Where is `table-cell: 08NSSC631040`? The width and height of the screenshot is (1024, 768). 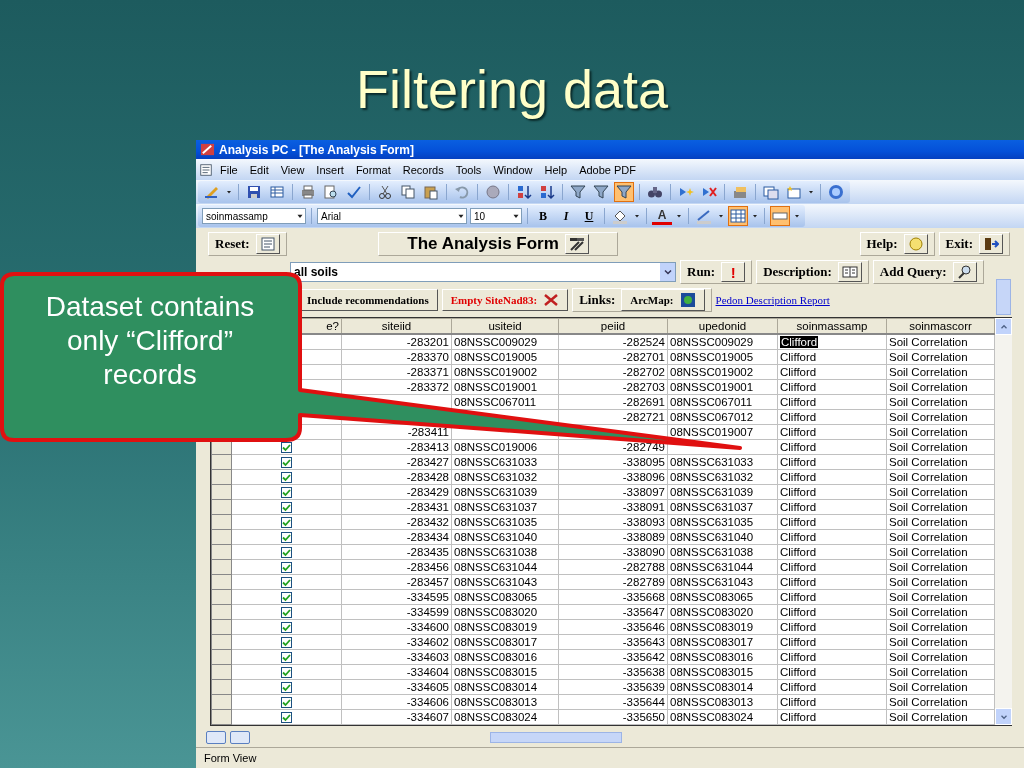
table-cell: 08NSSC631040 is located at coordinates (505, 537).